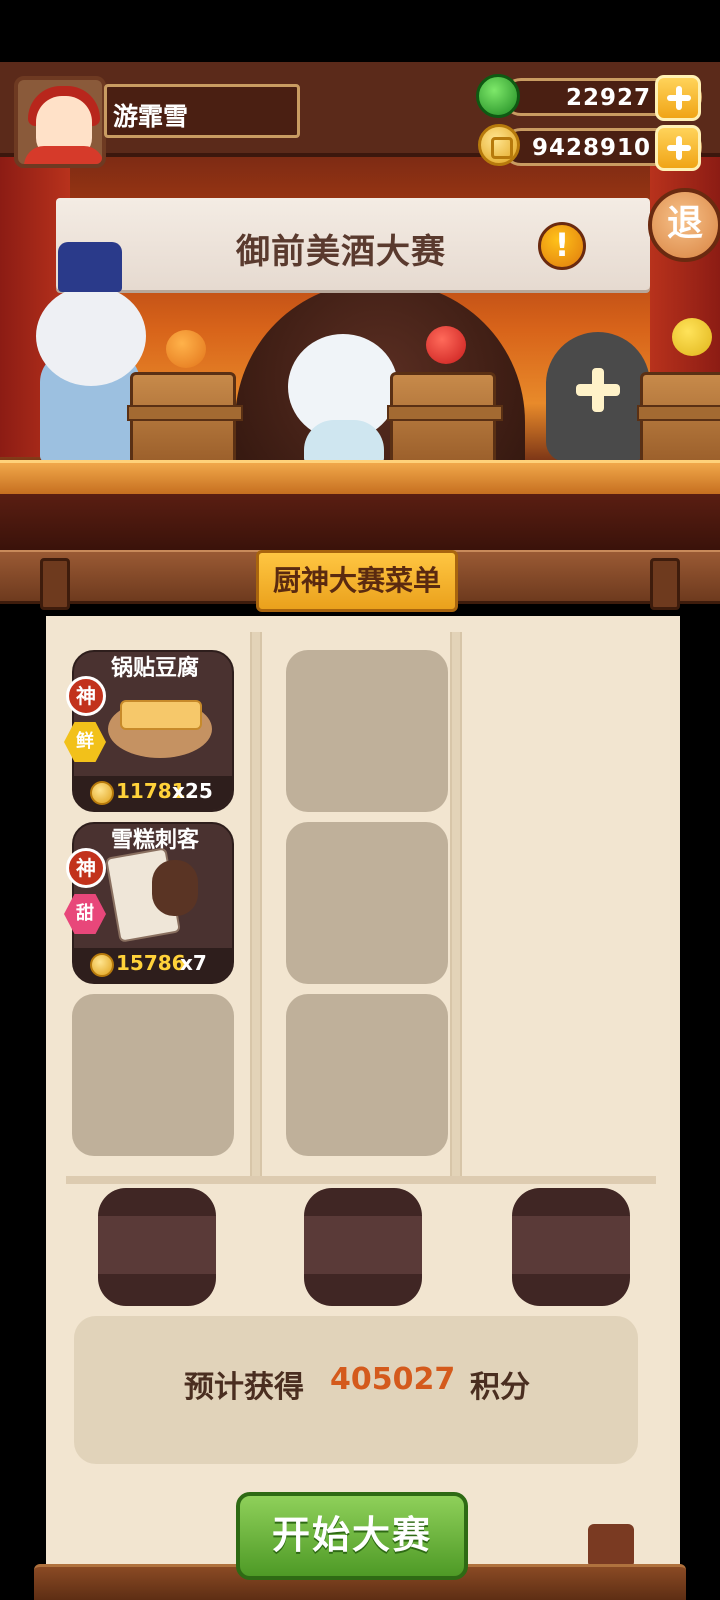  What do you see at coordinates (591, 148) in the screenshot?
I see `coin-amount: 9428910` at bounding box center [591, 148].